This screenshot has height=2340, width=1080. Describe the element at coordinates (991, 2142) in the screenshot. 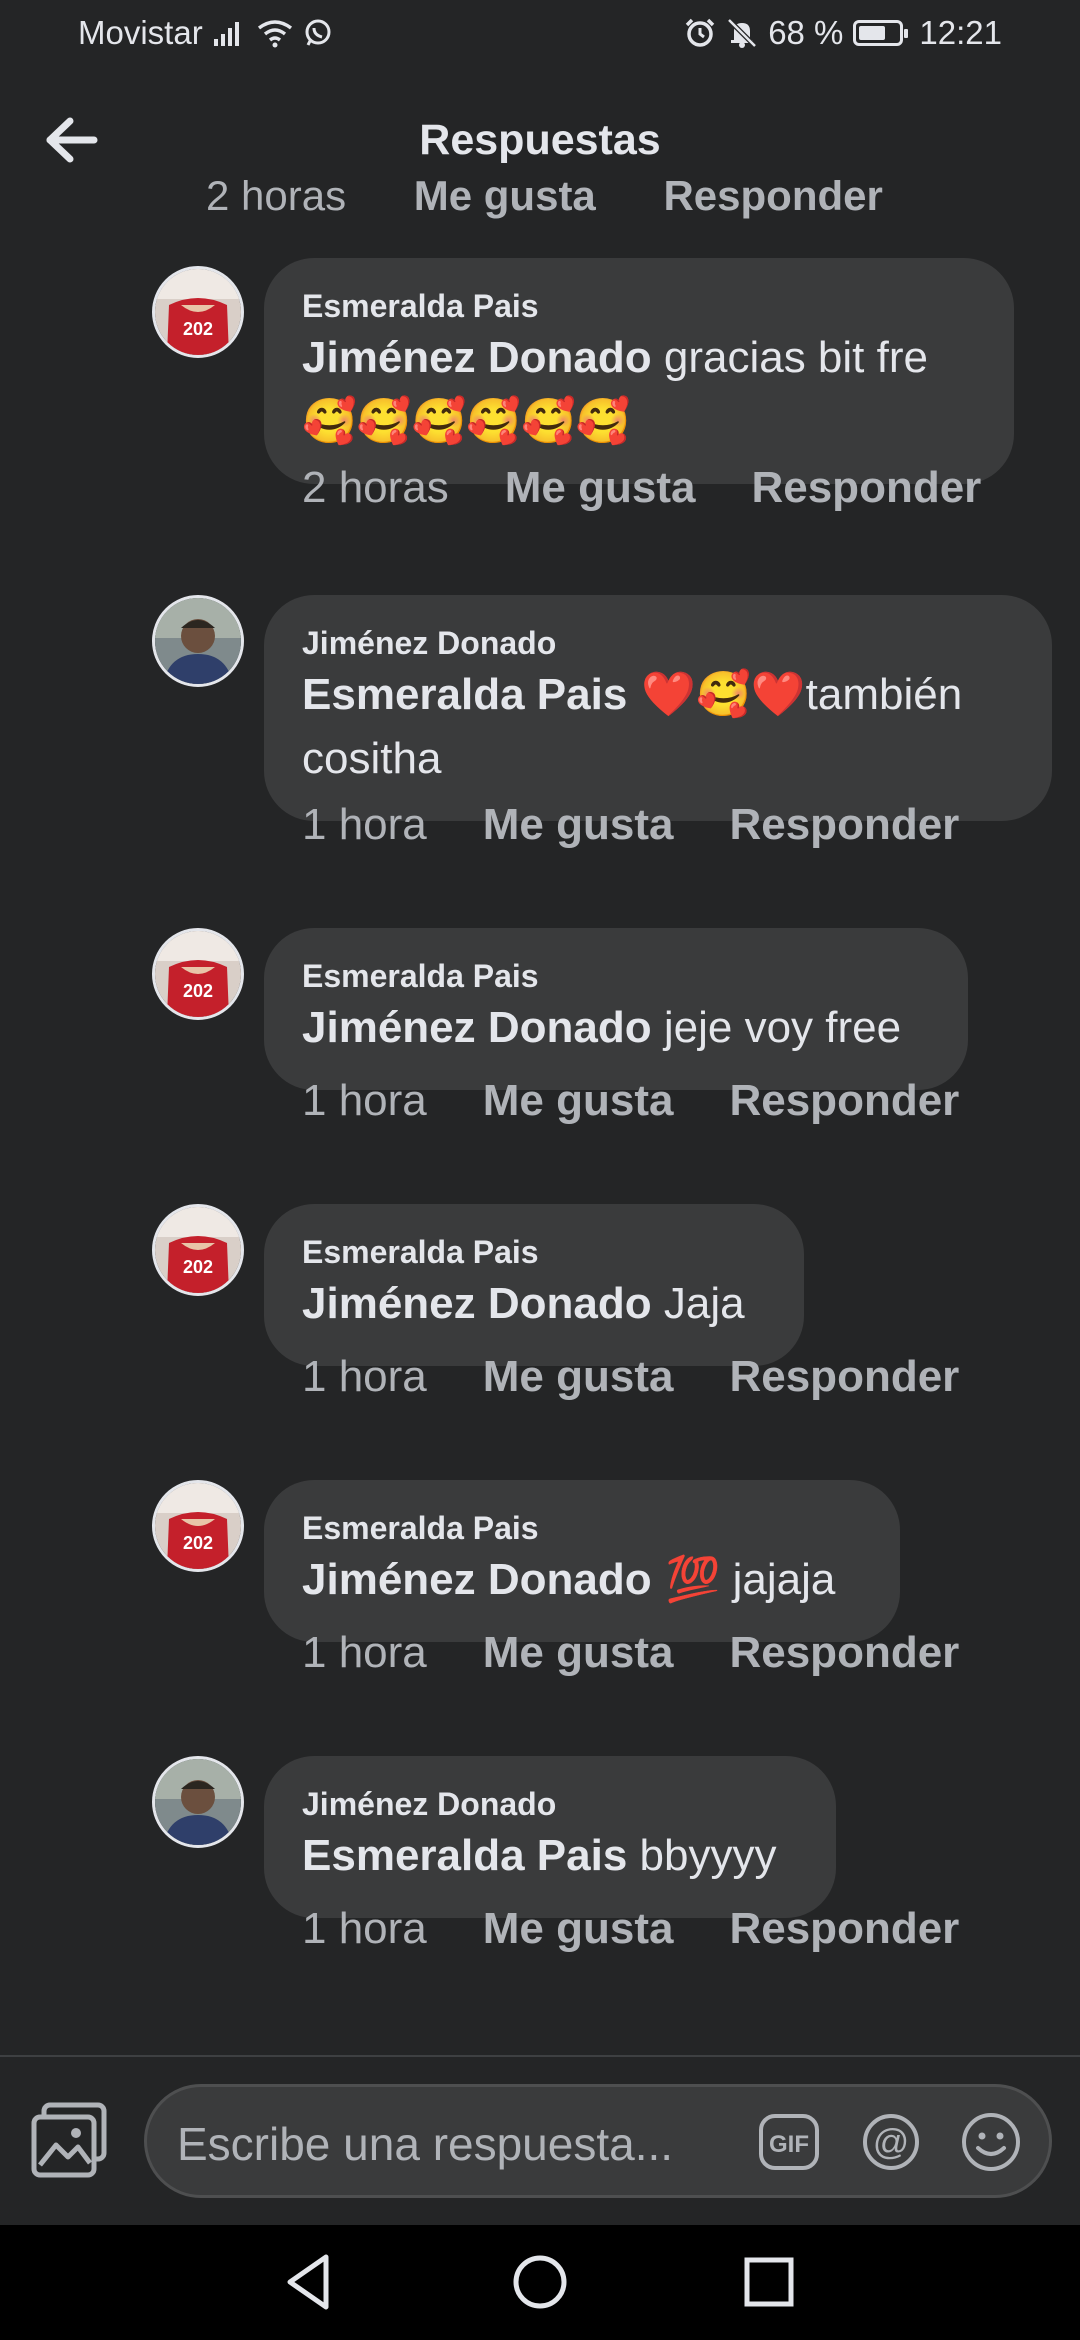

I see `emoji-icon` at that location.